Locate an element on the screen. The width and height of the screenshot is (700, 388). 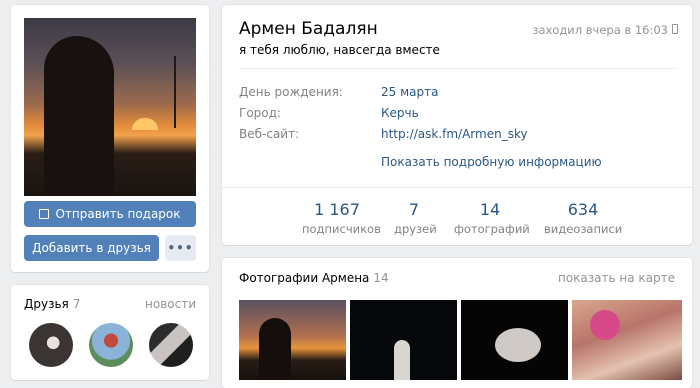
website-link: http://ask.fm/Armen_sky is located at coordinates (454, 134).